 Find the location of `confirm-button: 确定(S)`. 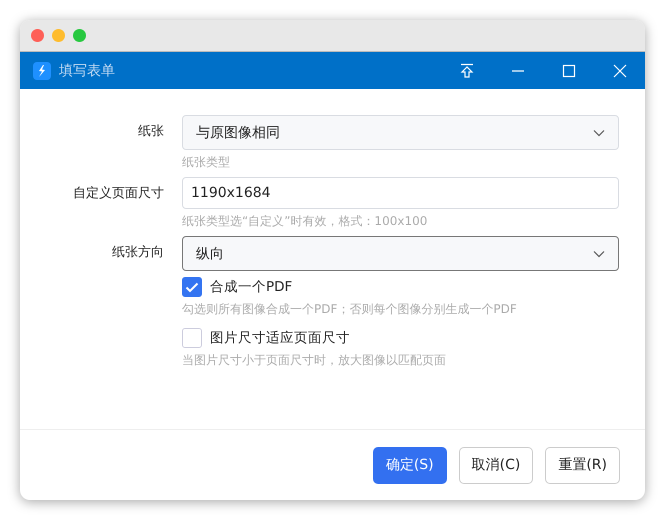

confirm-button: 确定(S) is located at coordinates (409, 465).